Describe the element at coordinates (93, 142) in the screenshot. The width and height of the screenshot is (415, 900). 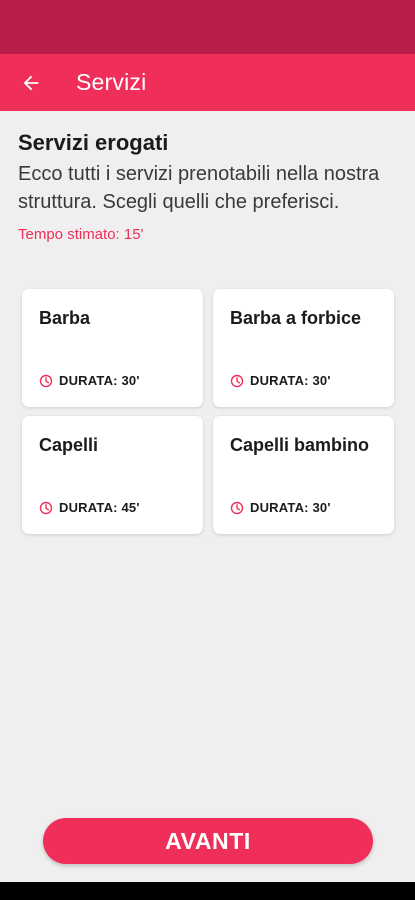
I see `section-title: Servizi erogati` at that location.